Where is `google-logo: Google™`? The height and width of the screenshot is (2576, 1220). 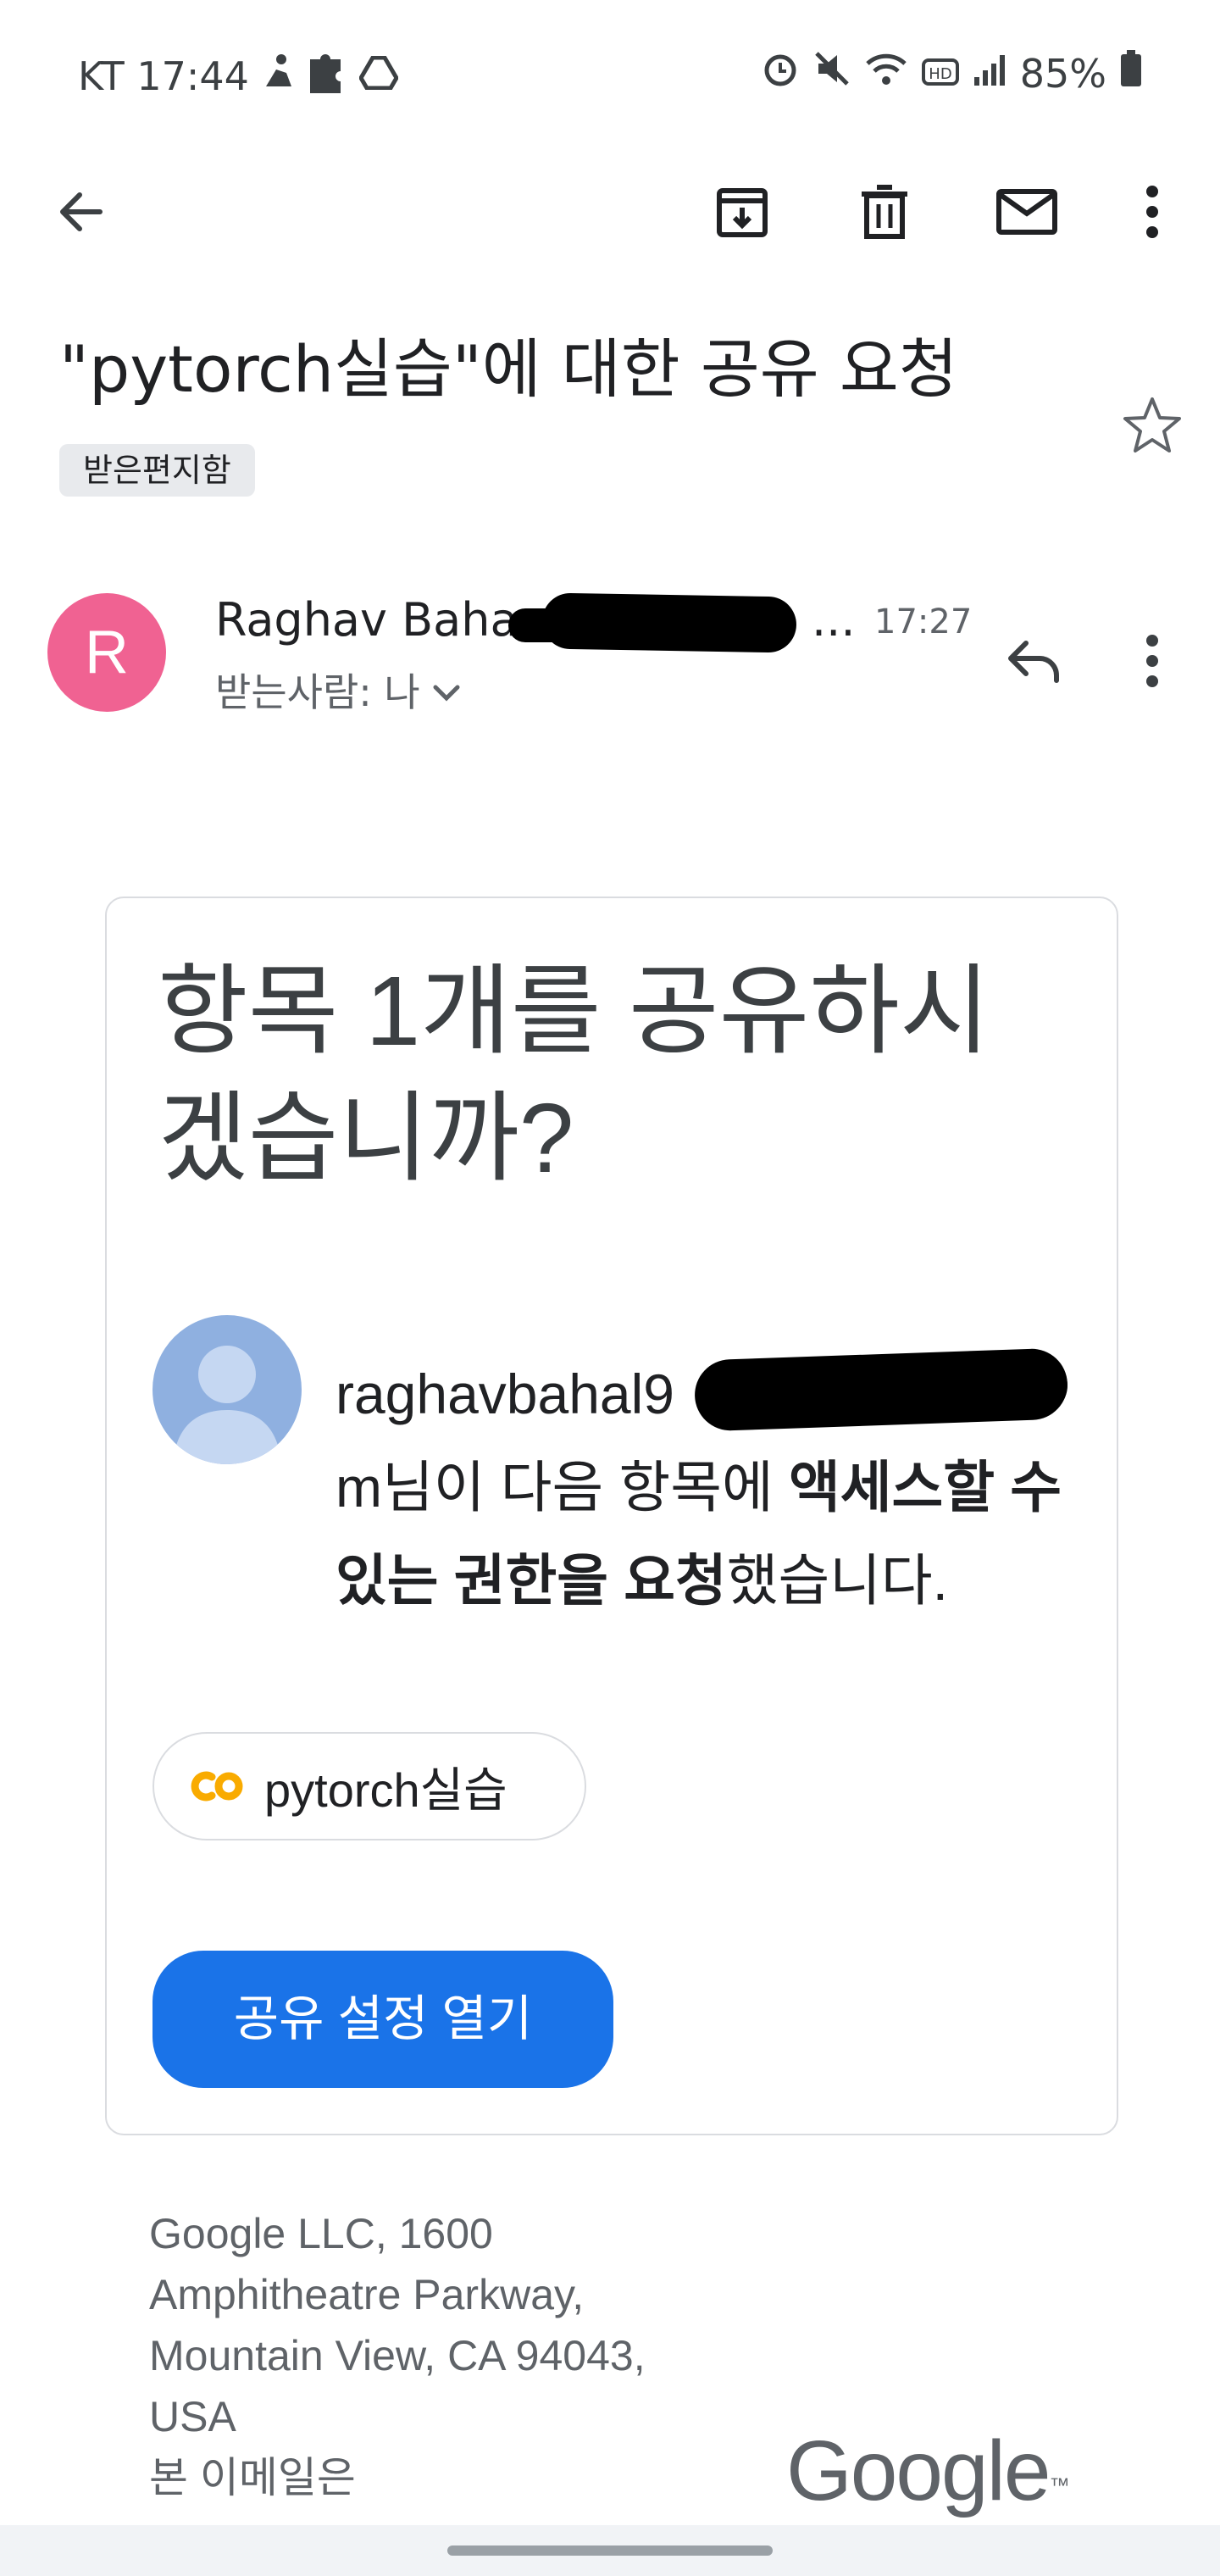 google-logo: Google™ is located at coordinates (928, 2470).